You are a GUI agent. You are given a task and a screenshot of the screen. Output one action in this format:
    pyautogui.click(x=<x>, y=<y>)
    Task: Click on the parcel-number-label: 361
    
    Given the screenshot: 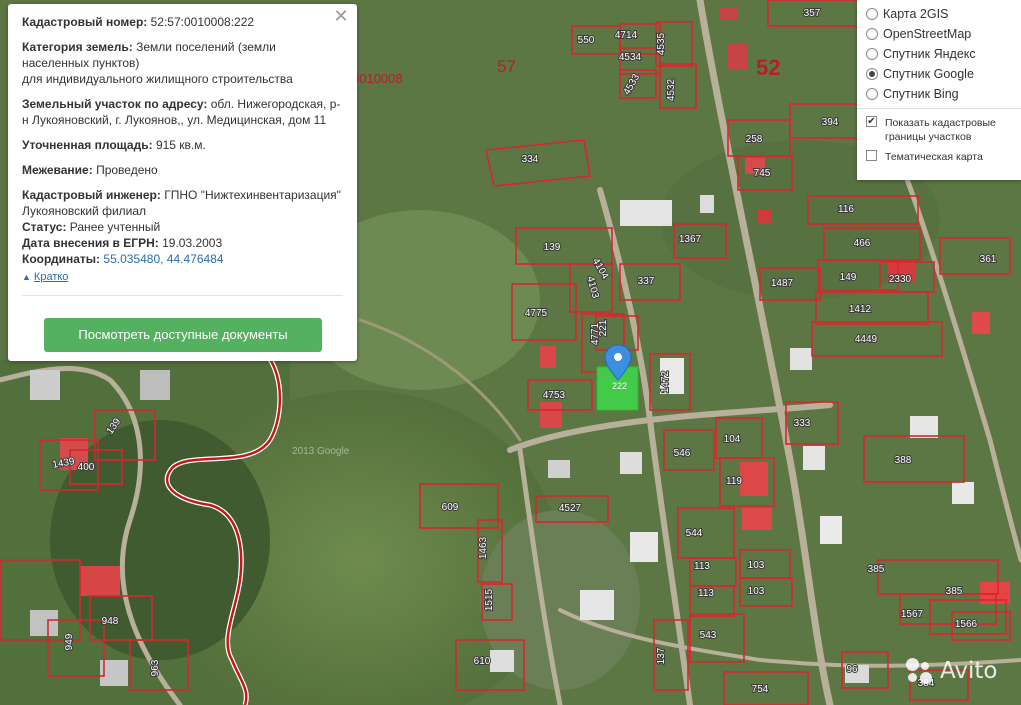 What is the action you would take?
    pyautogui.click(x=988, y=259)
    